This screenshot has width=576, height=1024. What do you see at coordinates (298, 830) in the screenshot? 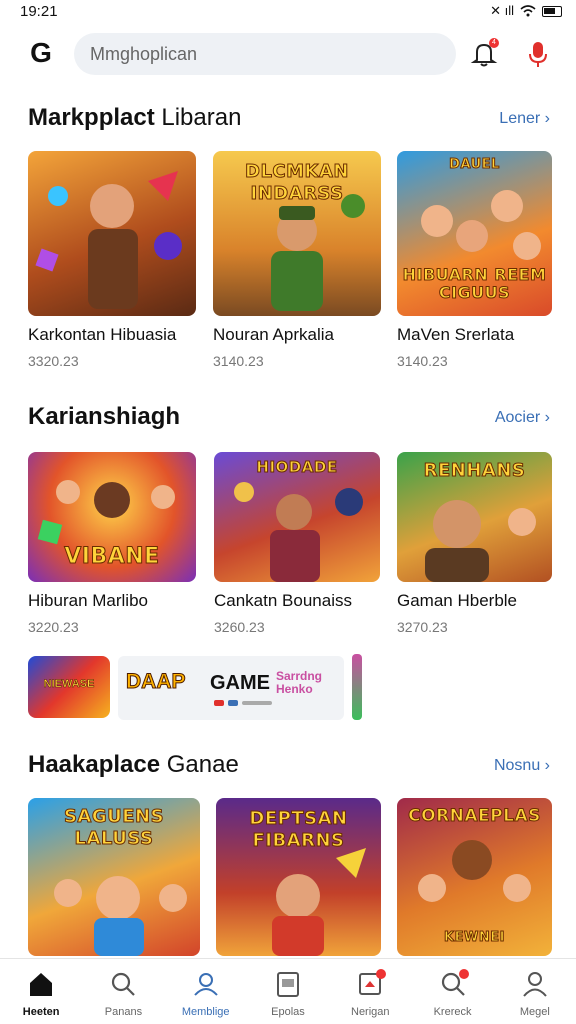
I see `game-logo-text: DEPTSAN FIBARNS` at bounding box center [298, 830].